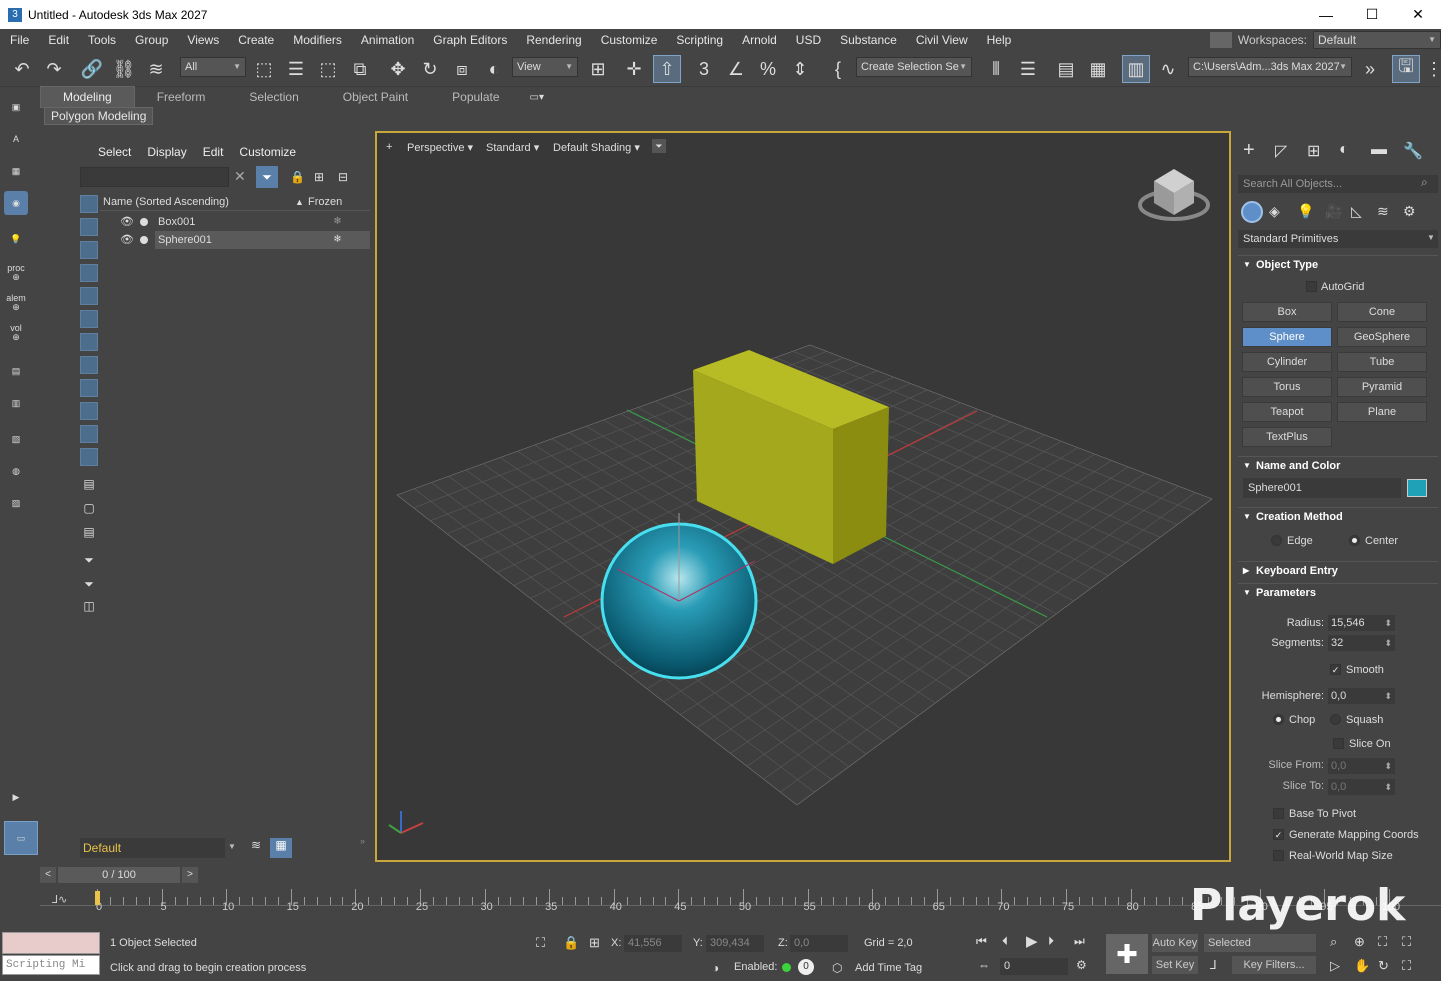  Describe the element at coordinates (48, 875) in the screenshot. I see `prev-frame-button: <` at that location.